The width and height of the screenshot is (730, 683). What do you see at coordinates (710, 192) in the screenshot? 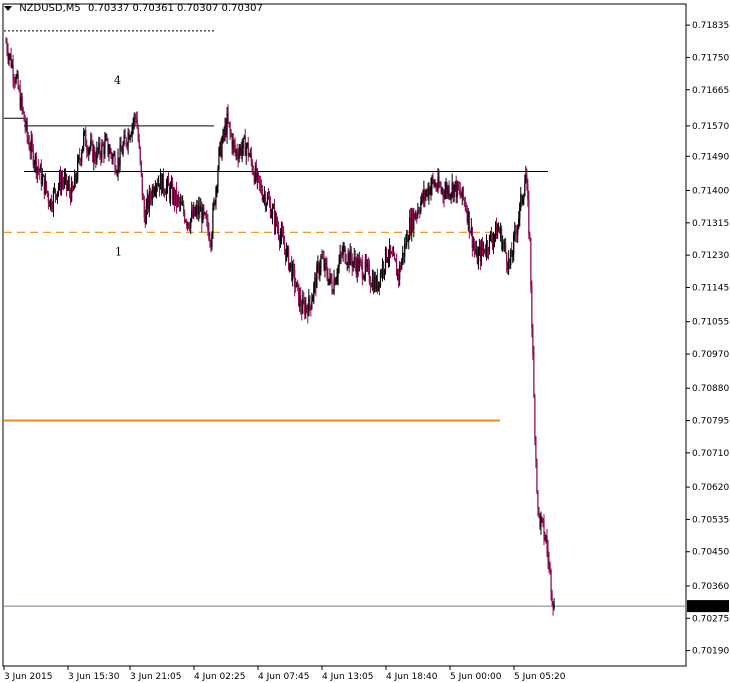
I see `y-tick-label: 0.71400` at bounding box center [710, 192].